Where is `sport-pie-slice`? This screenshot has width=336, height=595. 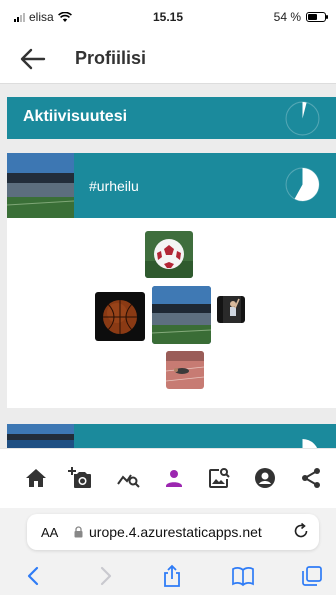
sport-pie-slice is located at coordinates (306, 184).